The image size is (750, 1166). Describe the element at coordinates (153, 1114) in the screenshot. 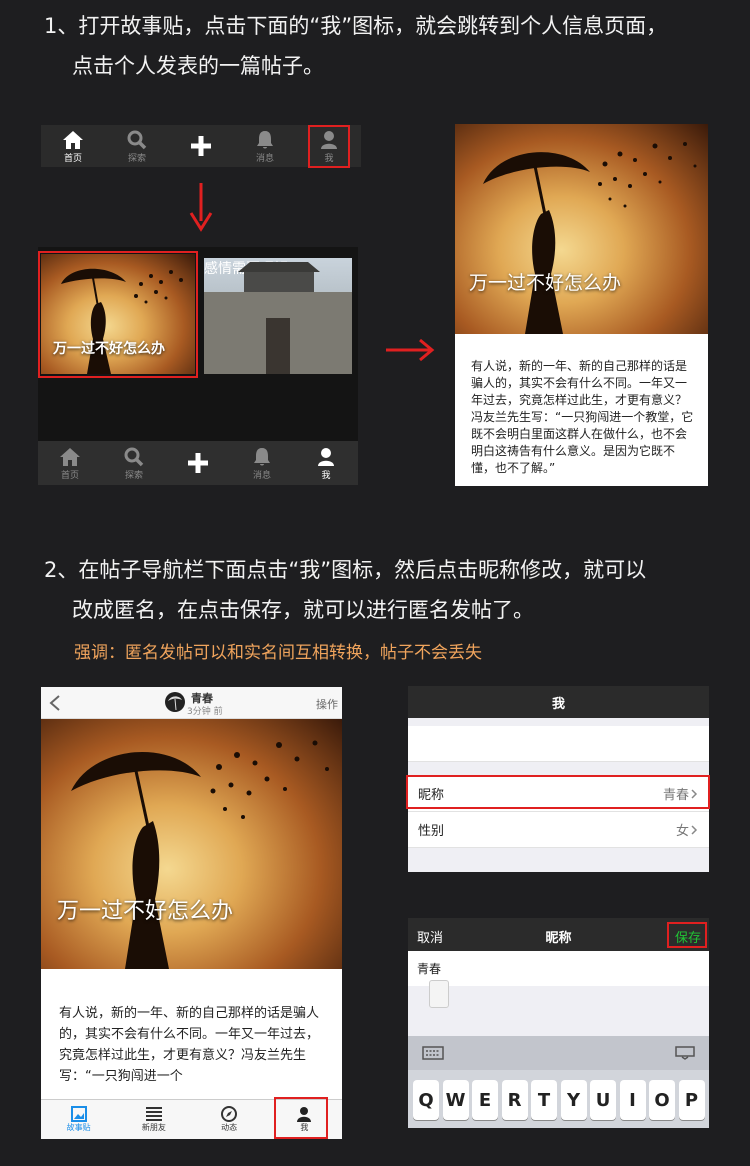

I see `list-icon` at that location.